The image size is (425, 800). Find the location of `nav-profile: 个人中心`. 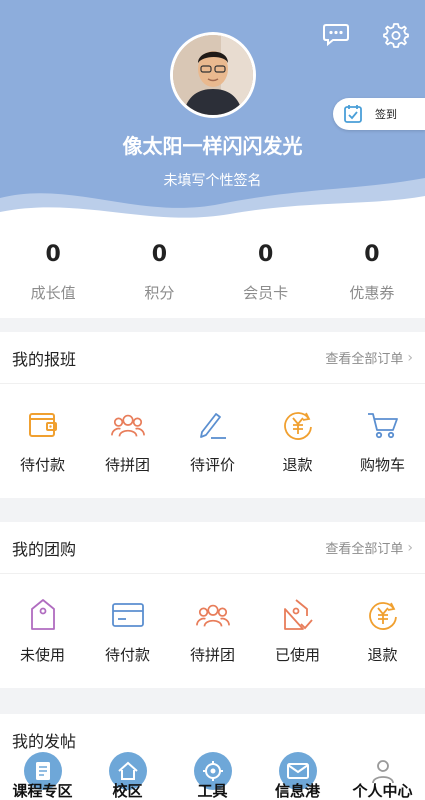

nav-profile: 个人中心 is located at coordinates (382, 774).